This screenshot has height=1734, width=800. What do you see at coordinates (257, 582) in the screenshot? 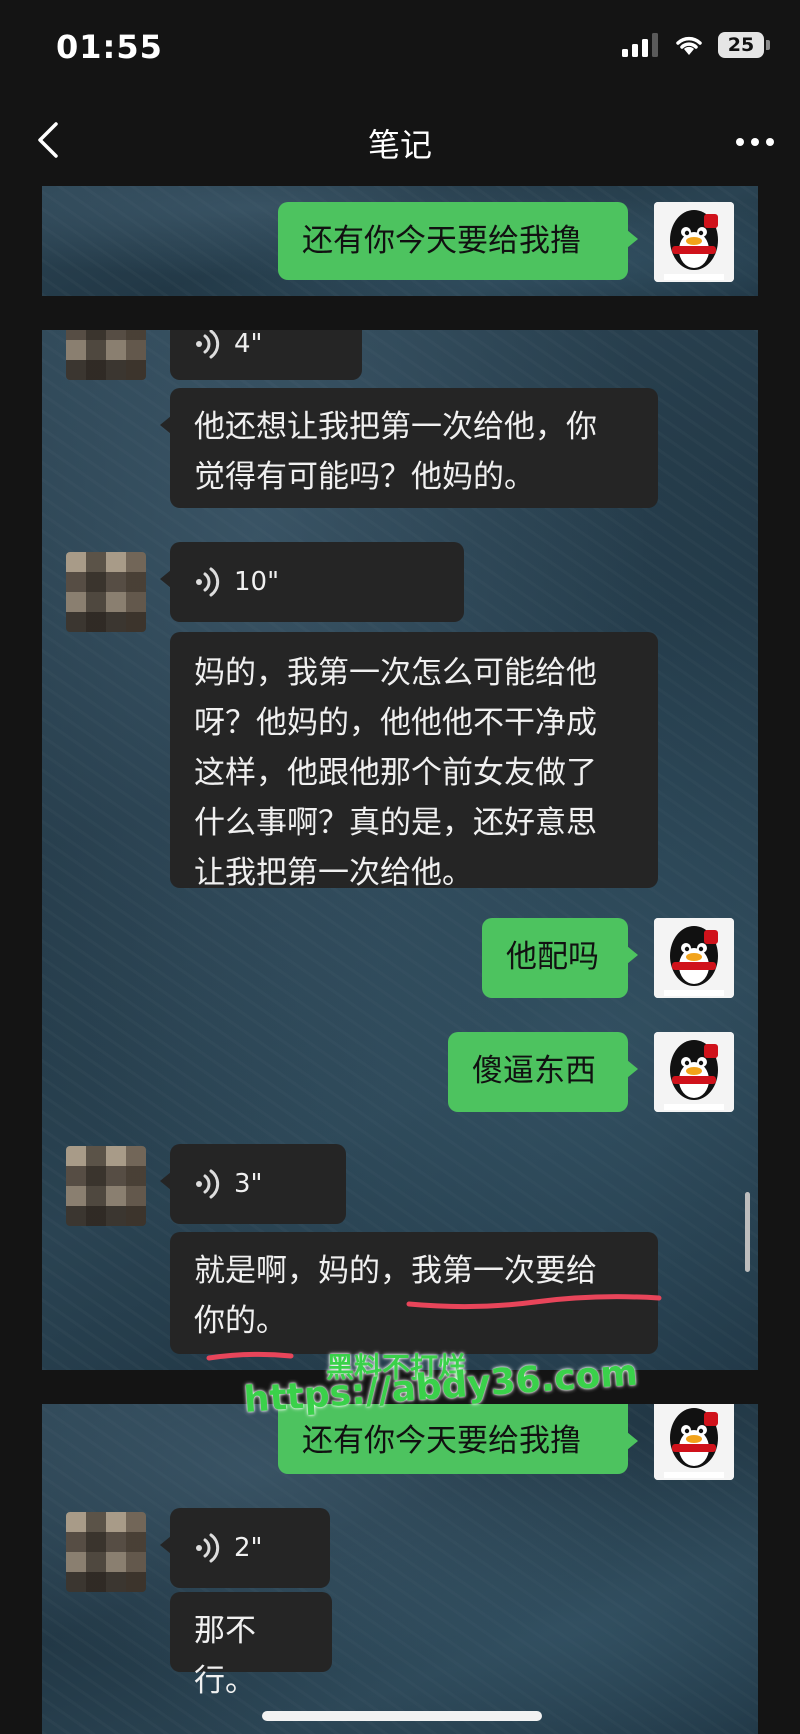
I see `voice-duration: 10"` at bounding box center [257, 582].